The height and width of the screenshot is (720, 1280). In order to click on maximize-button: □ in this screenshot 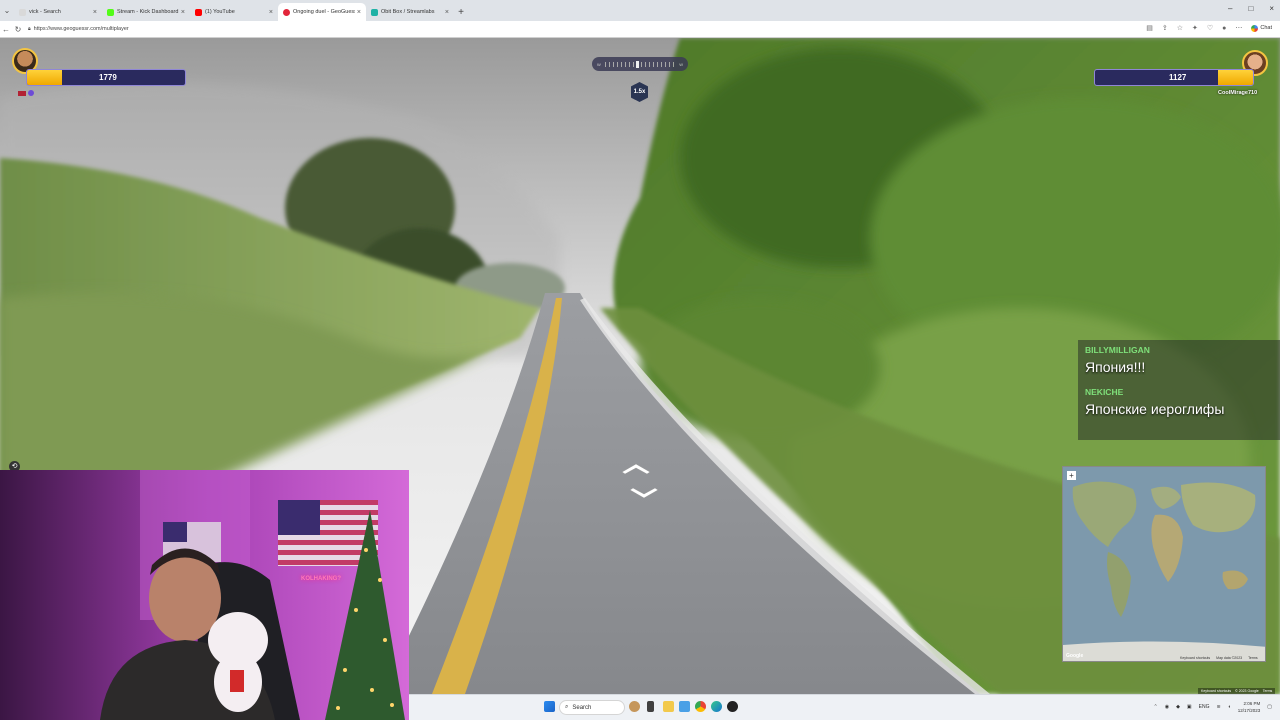, I will do `click(1250, 8)`.